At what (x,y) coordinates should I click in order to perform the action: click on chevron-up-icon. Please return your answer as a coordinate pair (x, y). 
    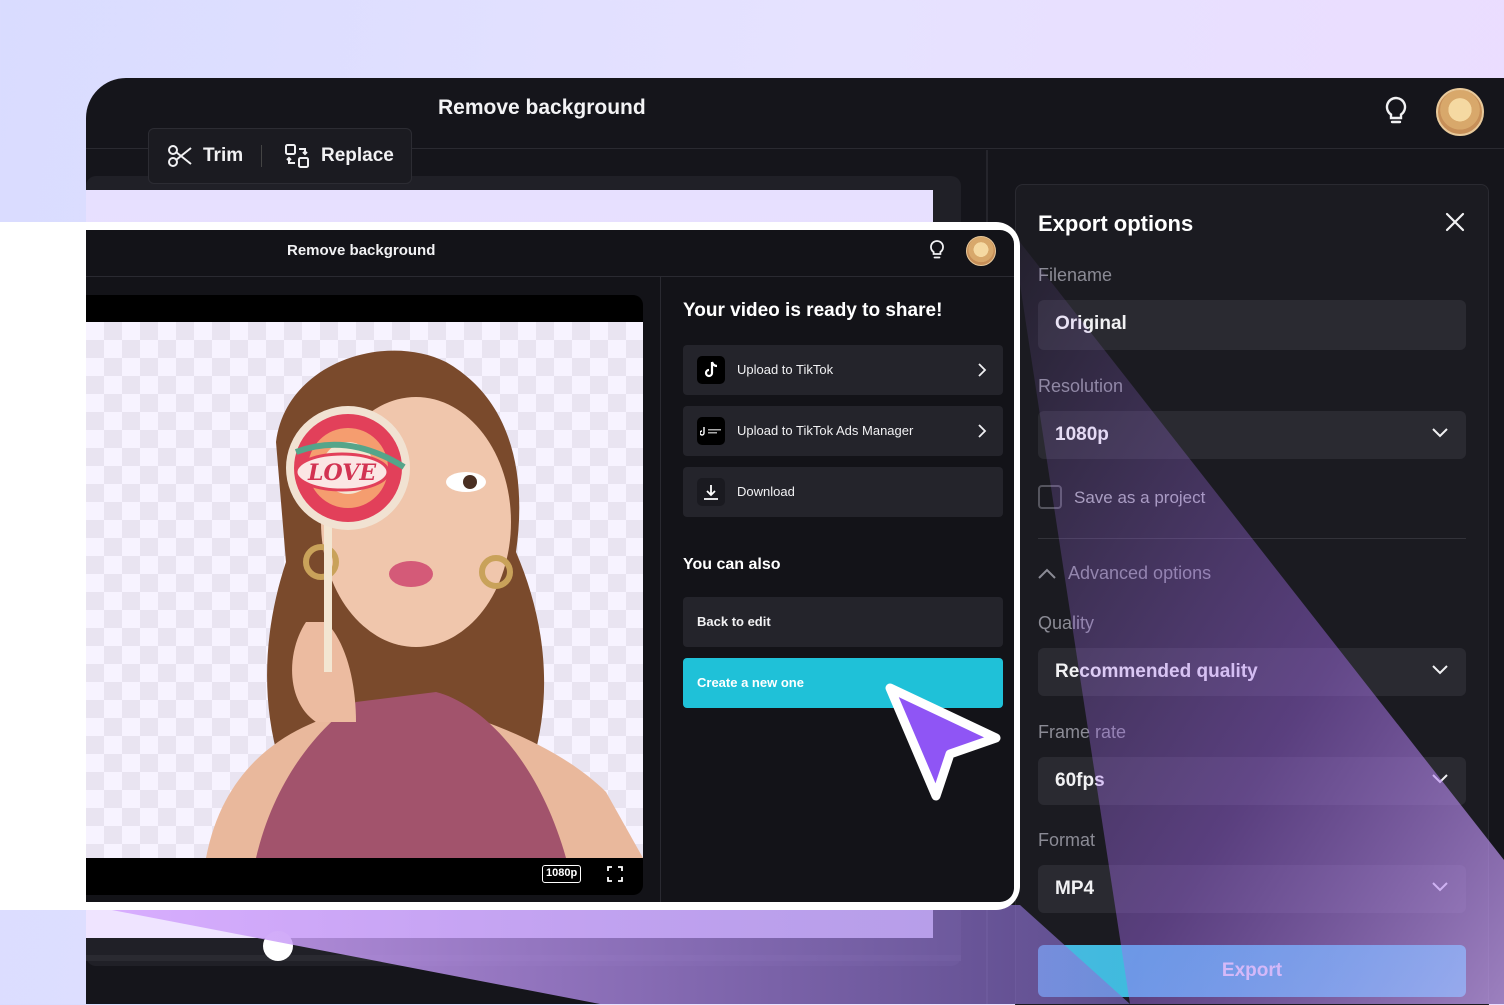
    Looking at the image, I should click on (1047, 573).